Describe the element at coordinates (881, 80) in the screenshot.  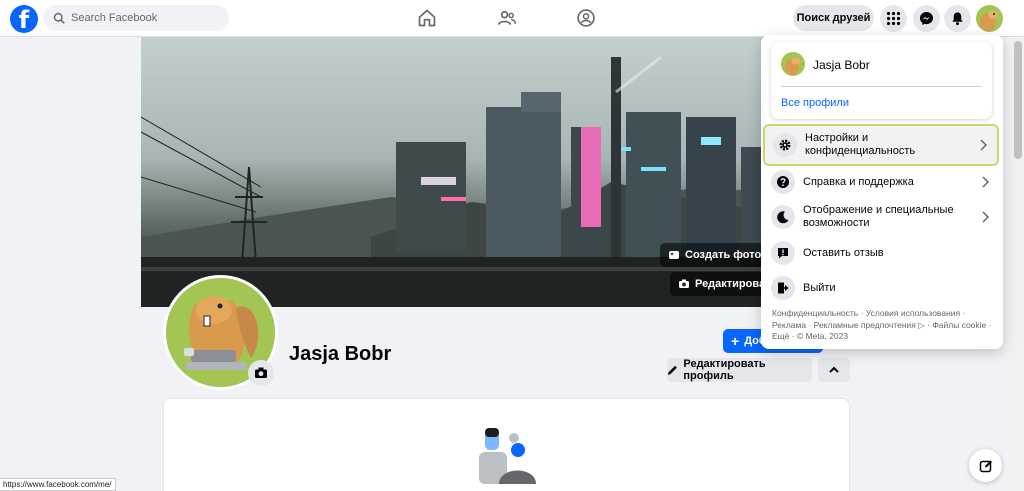
I see `menu-profile-card: Jasja Bobr Все профили` at that location.